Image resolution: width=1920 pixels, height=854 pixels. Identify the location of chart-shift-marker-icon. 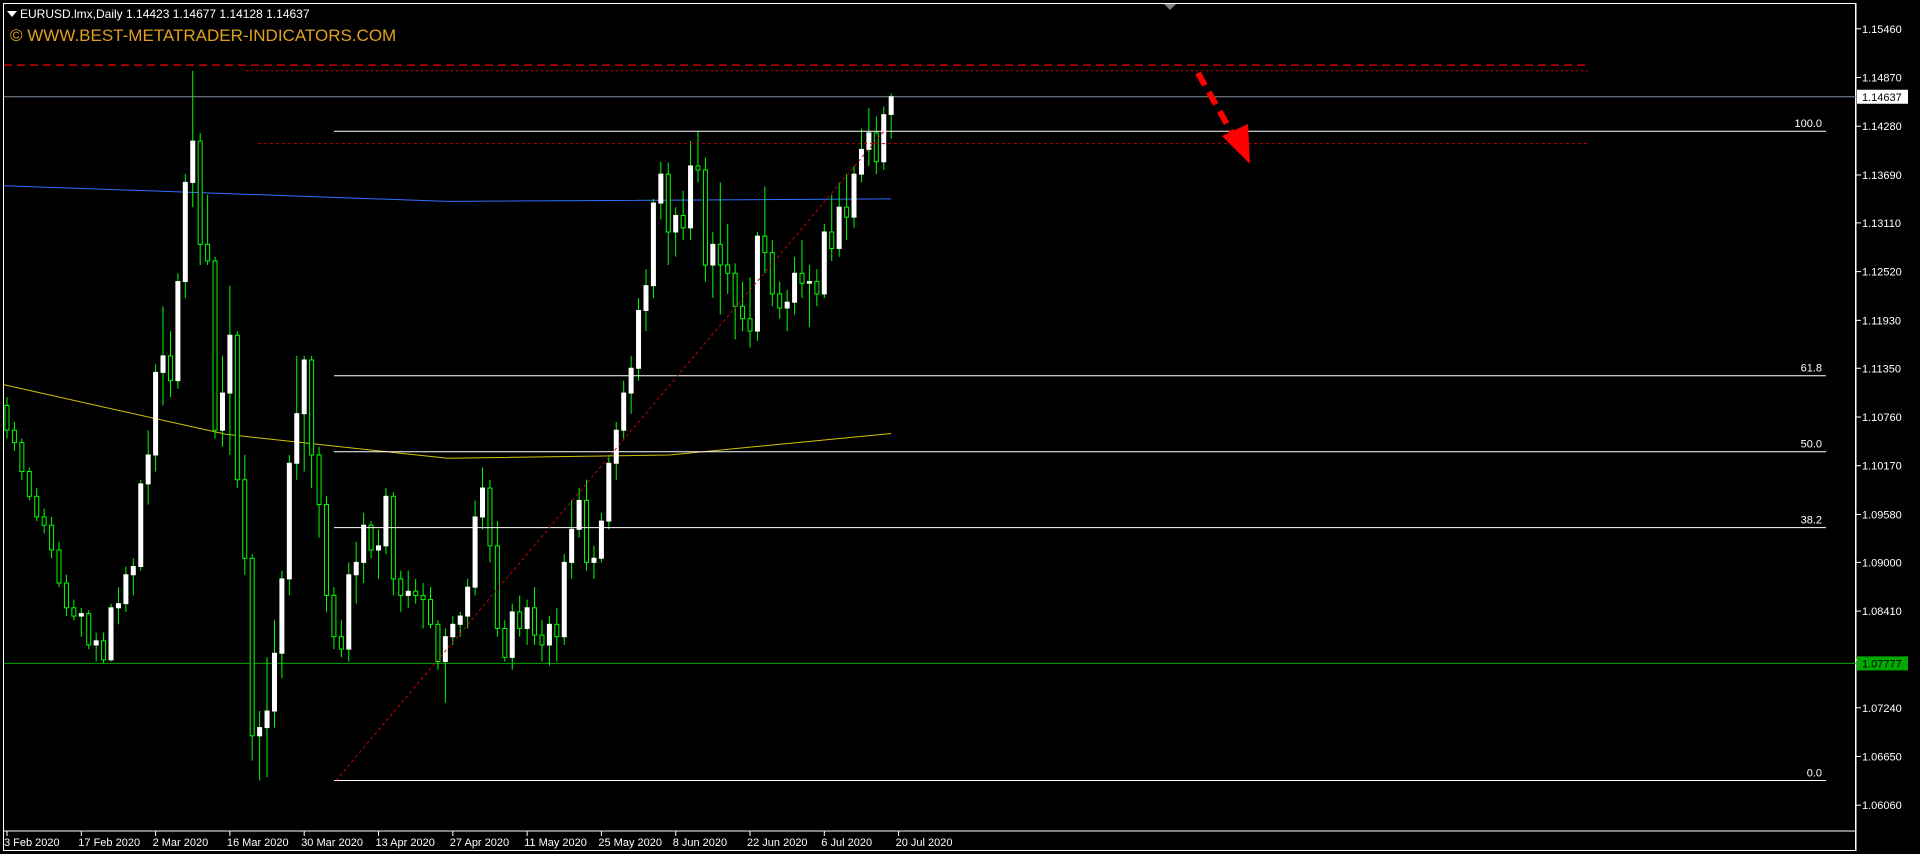
(1170, 7).